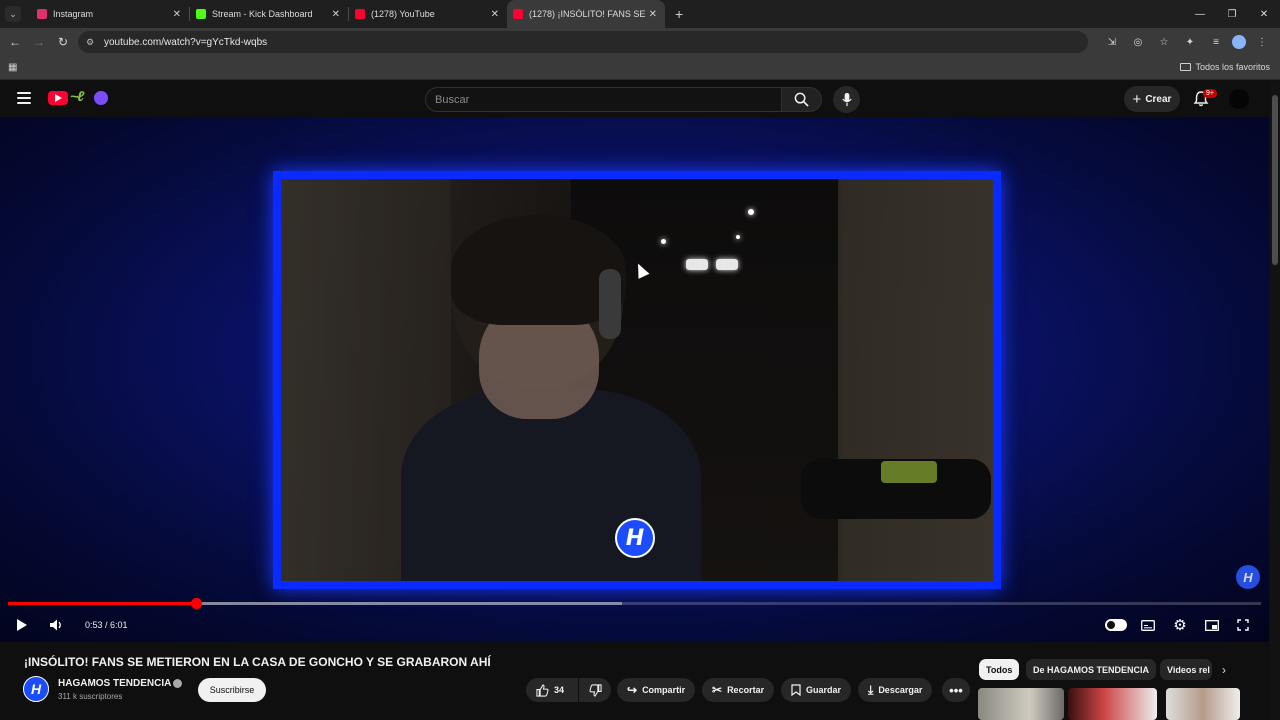 This screenshot has height=720, width=1280. Describe the element at coordinates (634, 603) in the screenshot. I see `progress-bar` at that location.